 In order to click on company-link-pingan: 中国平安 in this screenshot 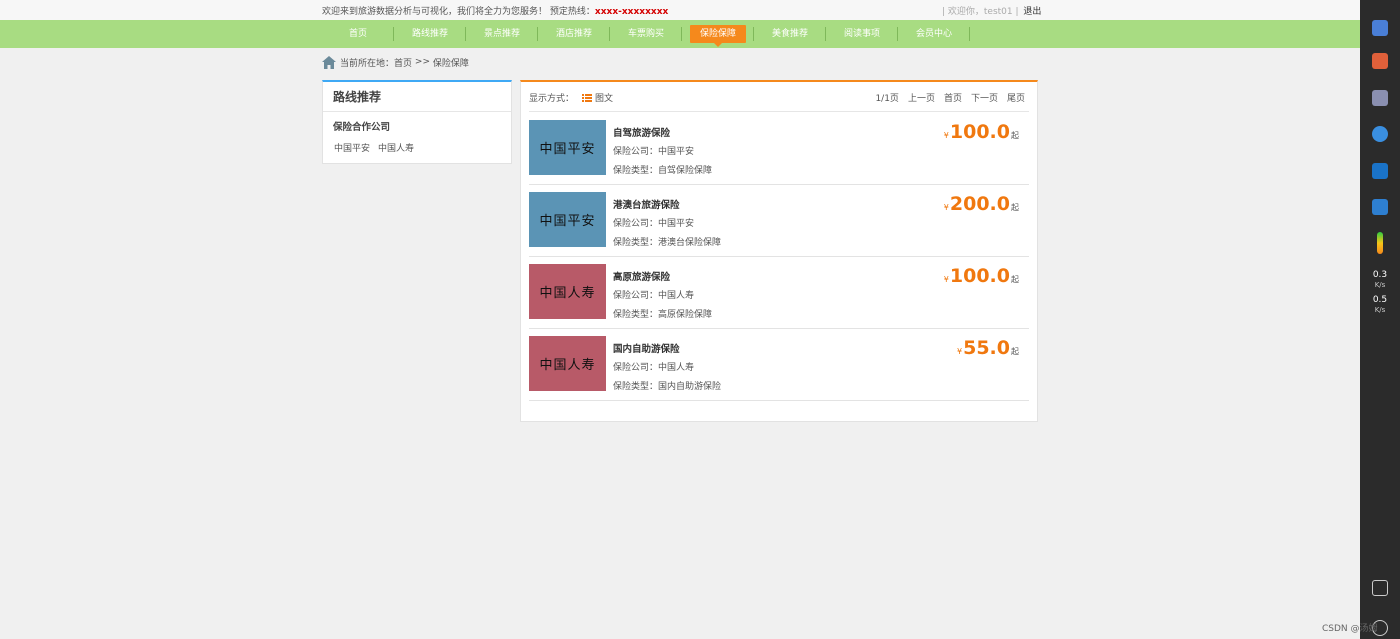, I will do `click(352, 147)`.